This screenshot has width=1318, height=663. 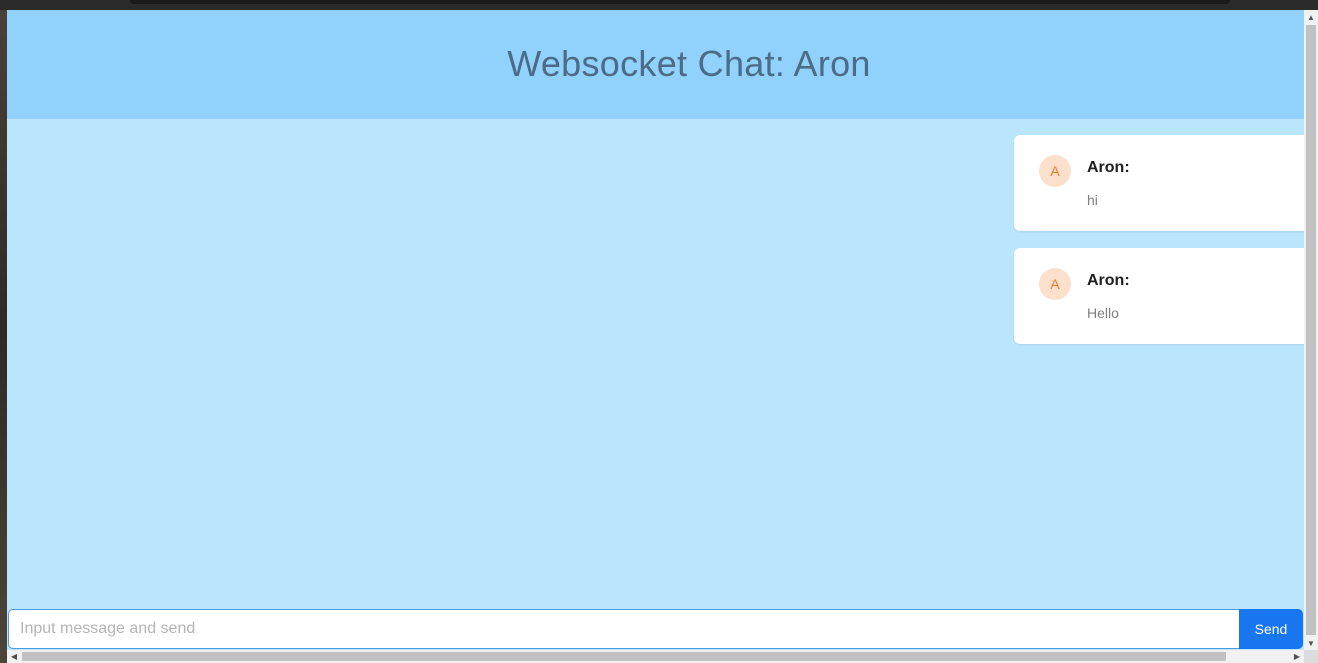 What do you see at coordinates (1311, 643) in the screenshot?
I see `scroll-down-arrow-icon: ▼` at bounding box center [1311, 643].